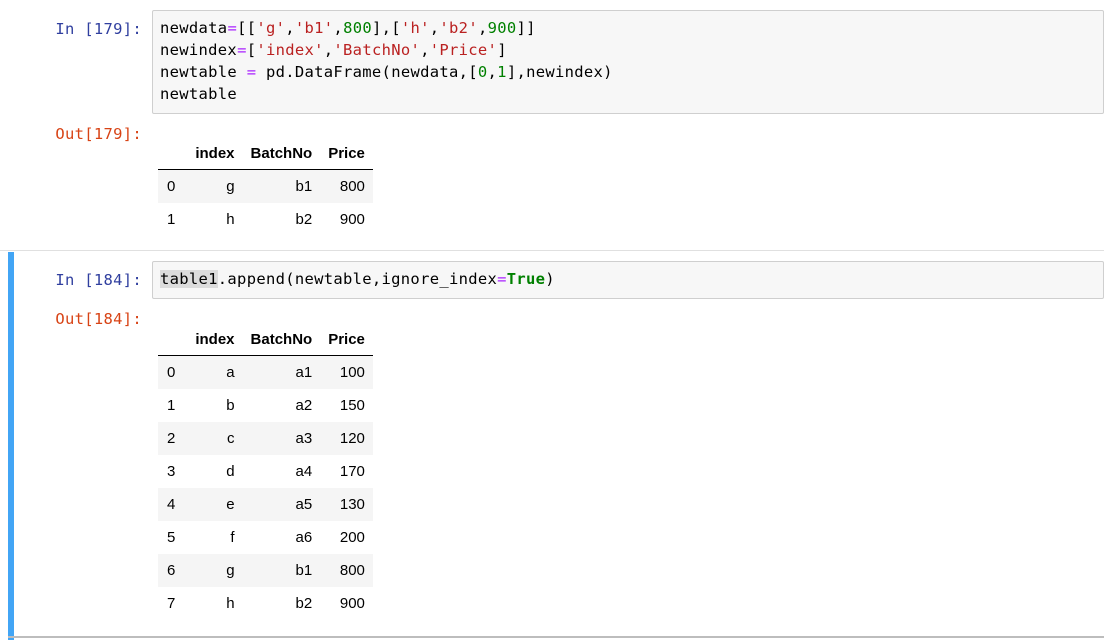 This screenshot has width=1104, height=640. I want to click on code-token: ],[, so click(386, 28).